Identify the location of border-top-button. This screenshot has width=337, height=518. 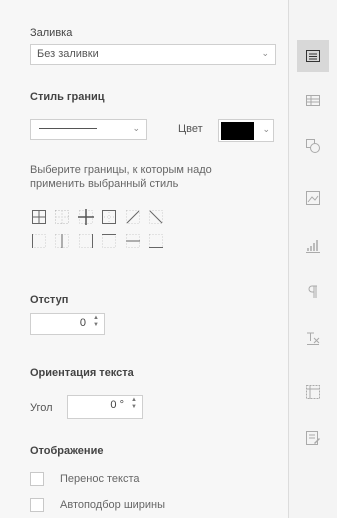
(109, 241).